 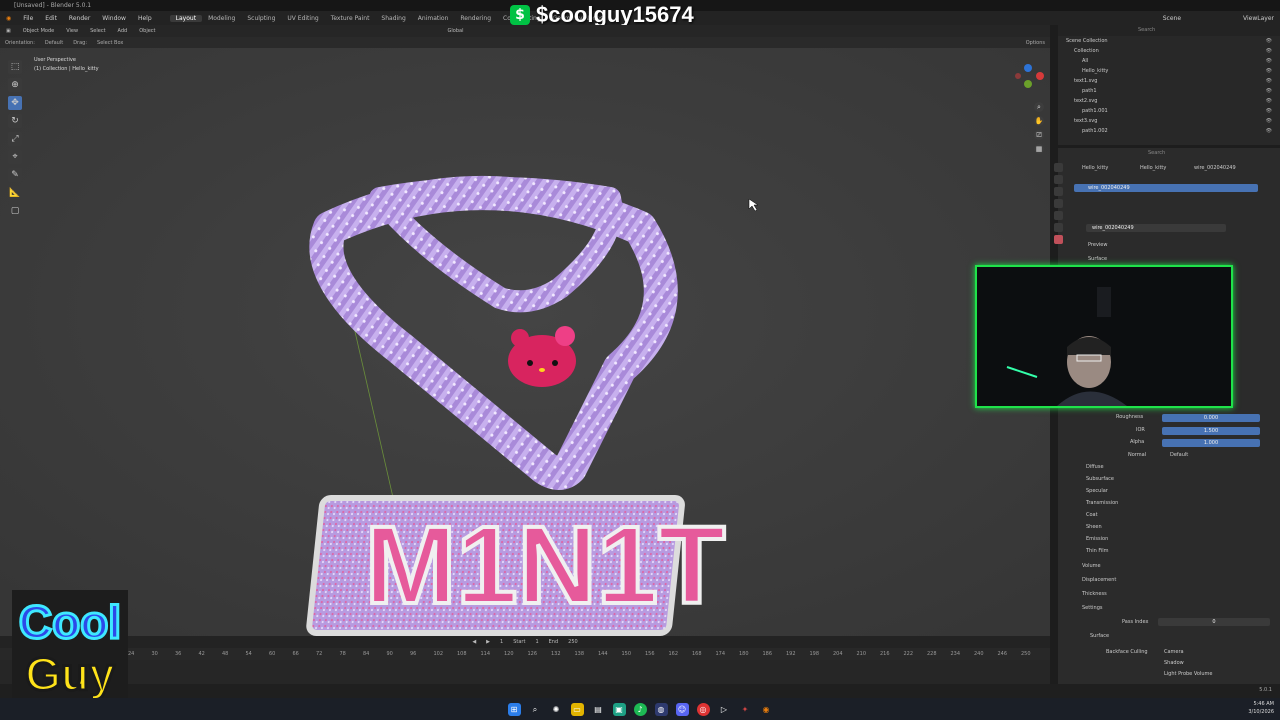 I want to click on end-value: 250, so click(x=573, y=642).